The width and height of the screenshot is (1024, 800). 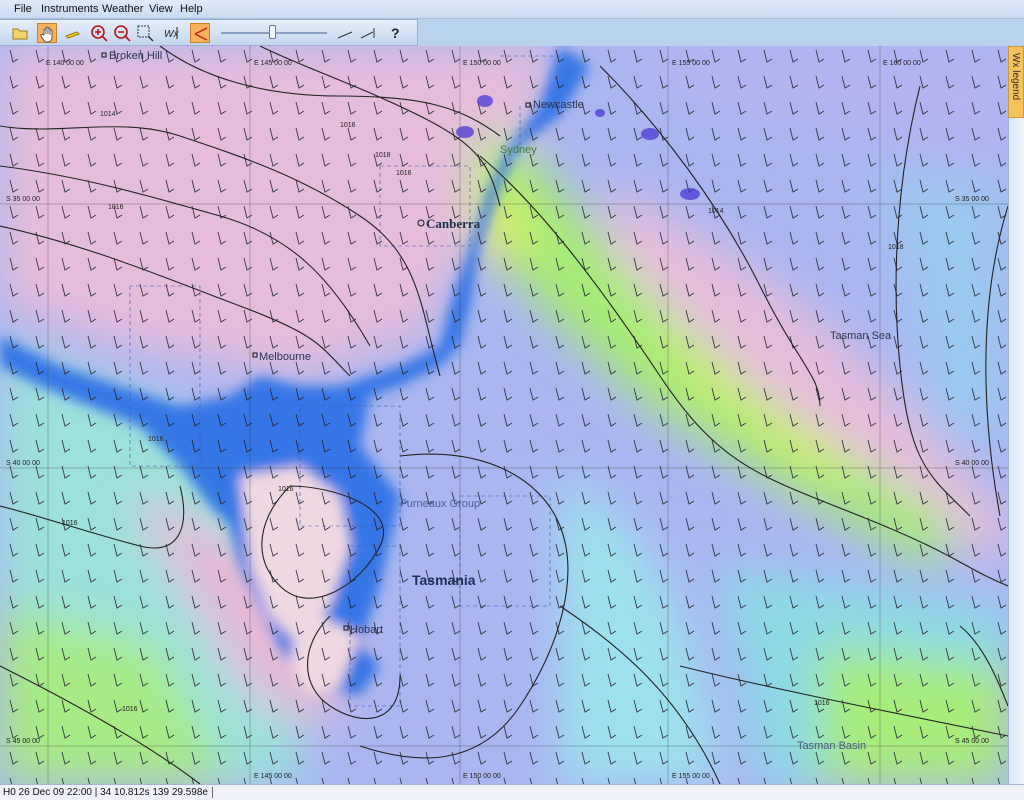 I want to click on open-icon, so click(x=20, y=33).